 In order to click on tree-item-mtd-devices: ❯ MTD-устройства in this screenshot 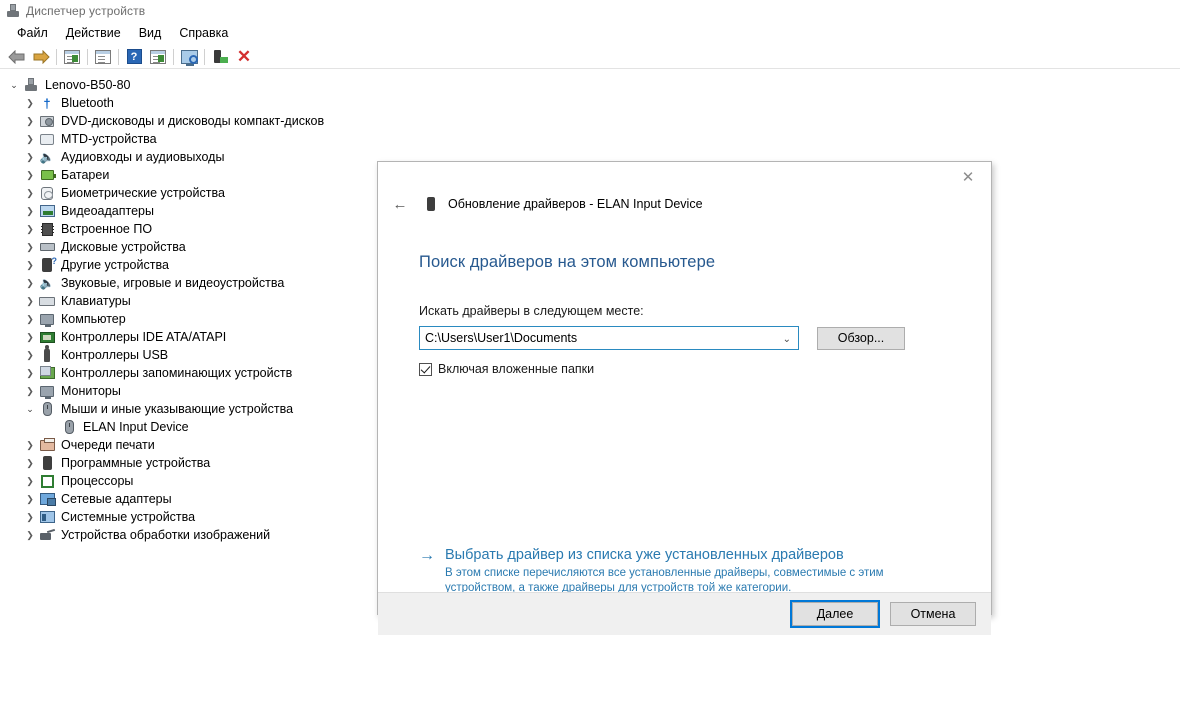, I will do `click(590, 139)`.